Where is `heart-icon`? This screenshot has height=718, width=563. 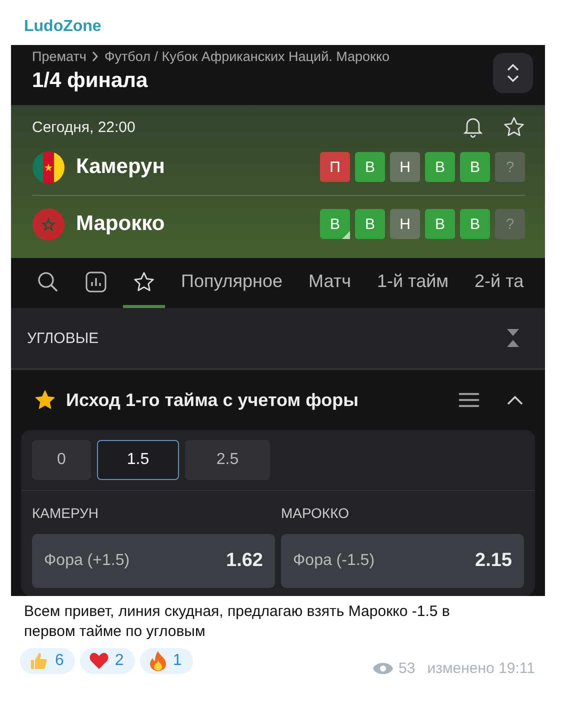 heart-icon is located at coordinates (98, 661).